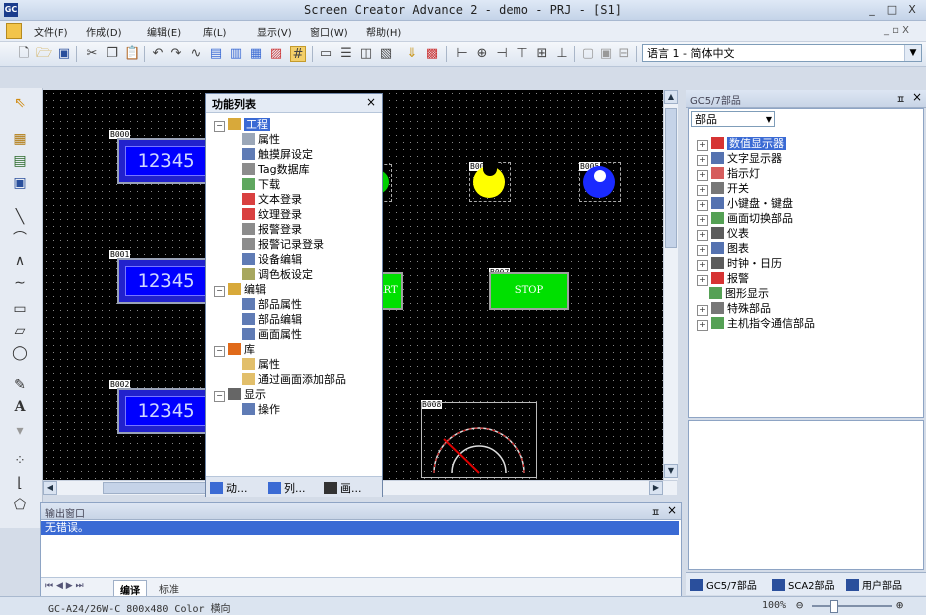 The width and height of the screenshot is (926, 615). I want to click on scroll-up-icon: ▲, so click(671, 97).